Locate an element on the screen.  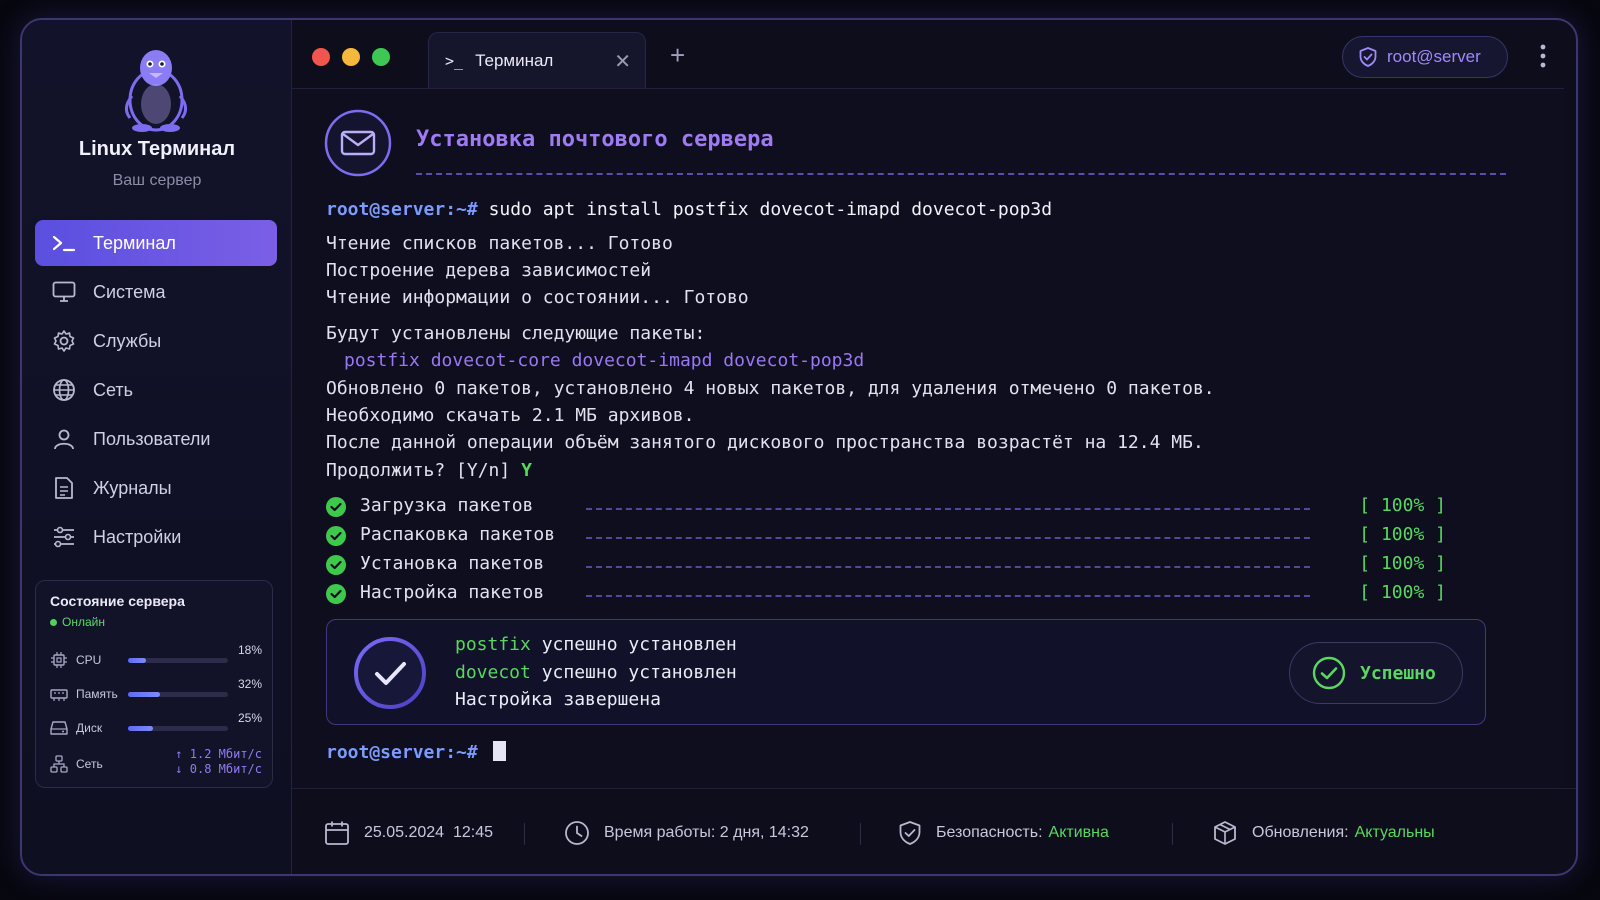
disk-icon is located at coordinates (59, 728).